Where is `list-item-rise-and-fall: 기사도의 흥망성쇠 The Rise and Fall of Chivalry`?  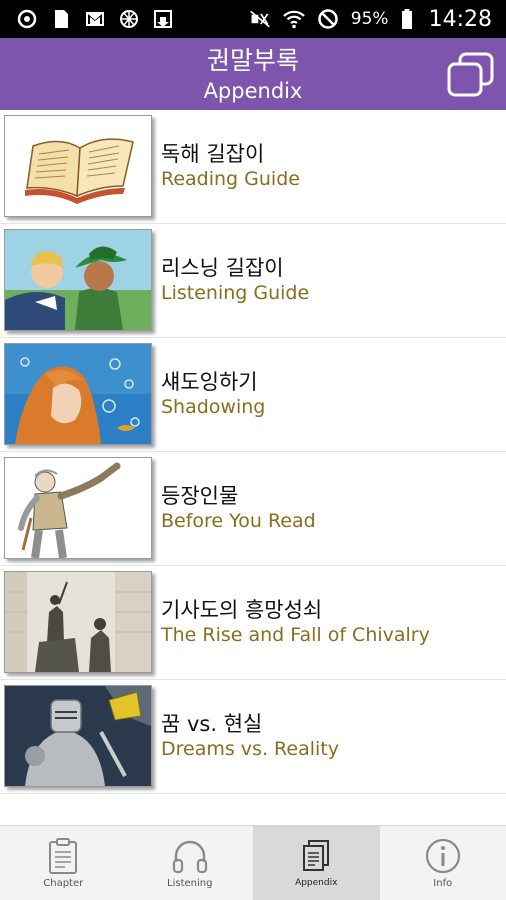
list-item-rise-and-fall: 기사도의 흥망성쇠 The Rise and Fall of Chivalry is located at coordinates (253, 623).